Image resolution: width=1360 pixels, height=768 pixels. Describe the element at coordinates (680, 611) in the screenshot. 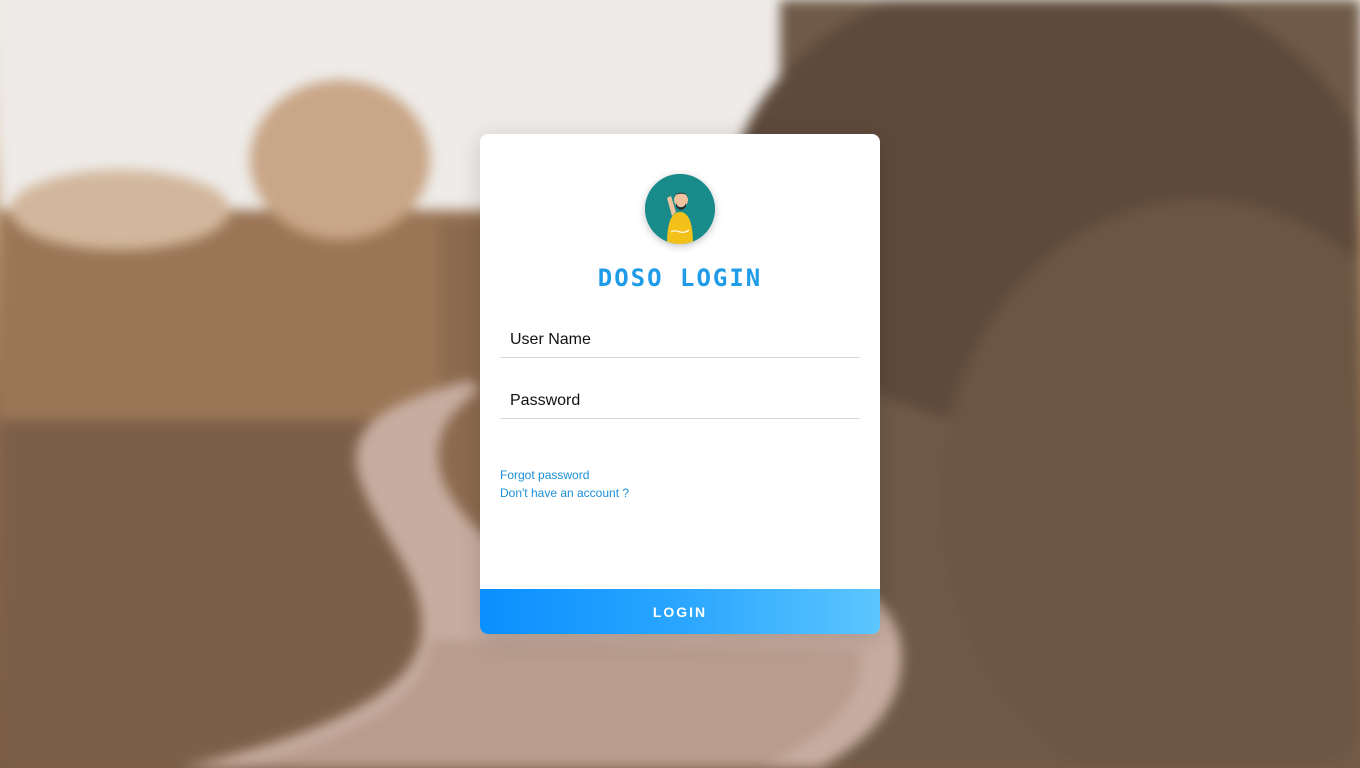

I see `login-button: LOGIN` at that location.